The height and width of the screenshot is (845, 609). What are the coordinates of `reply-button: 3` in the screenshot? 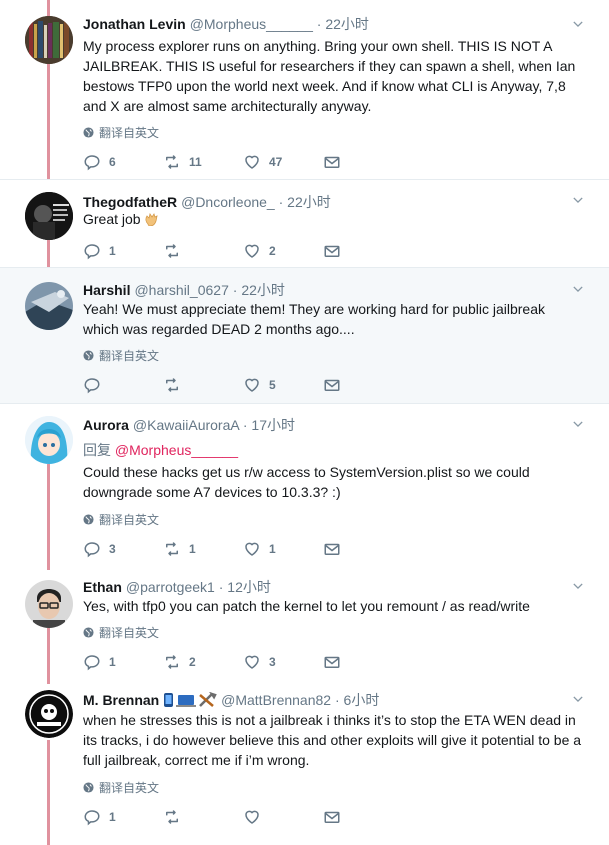 It's located at (123, 549).